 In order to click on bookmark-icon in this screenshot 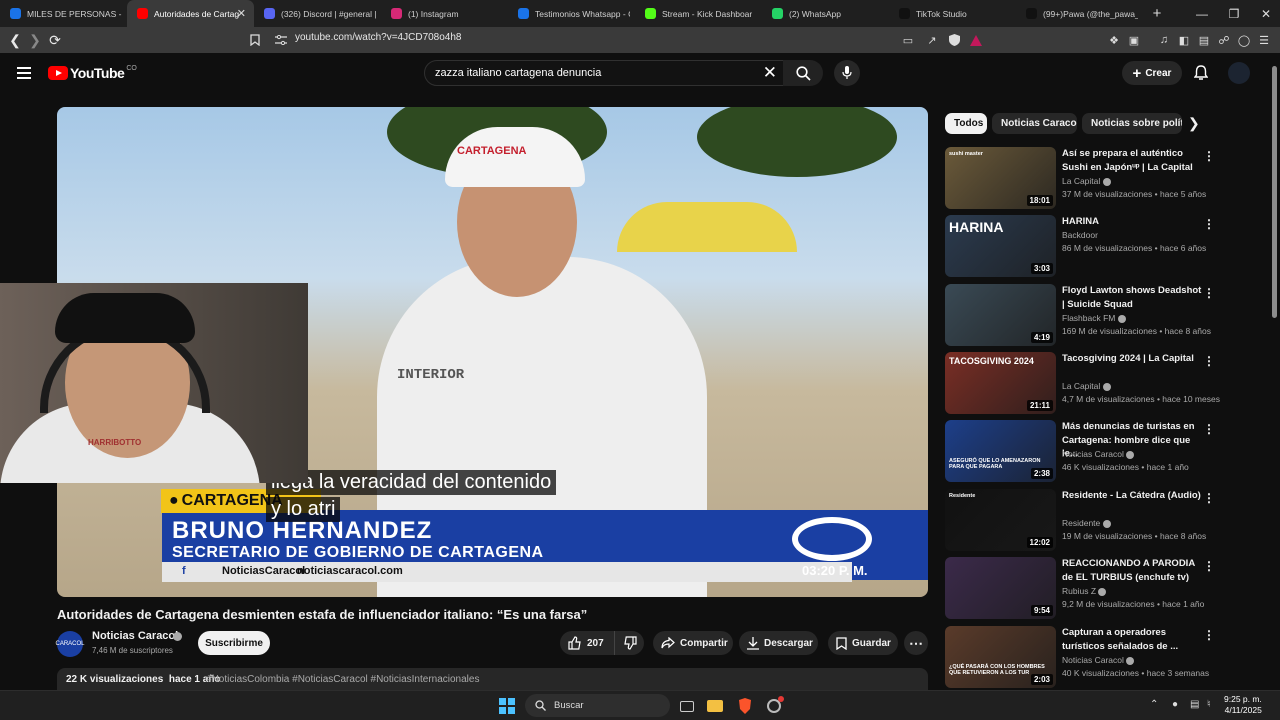, I will do `click(255, 40)`.